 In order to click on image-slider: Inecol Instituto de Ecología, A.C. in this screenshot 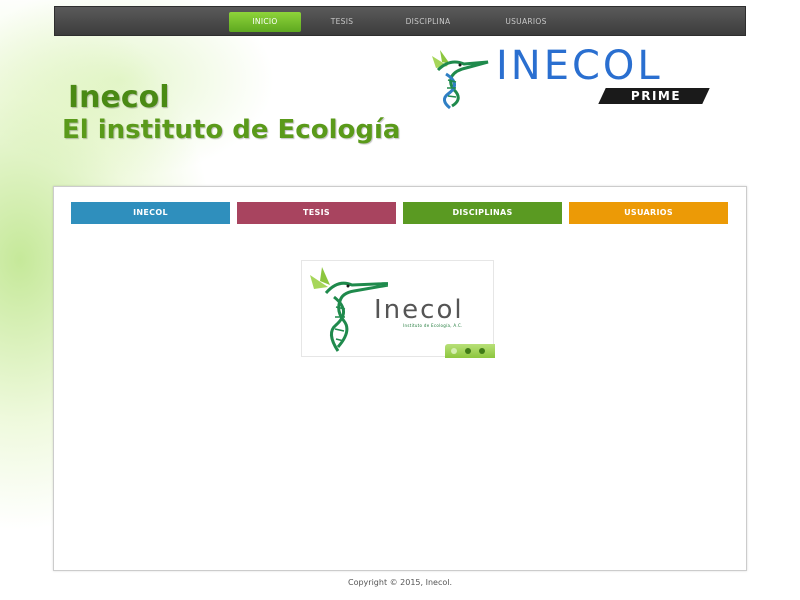, I will do `click(398, 309)`.